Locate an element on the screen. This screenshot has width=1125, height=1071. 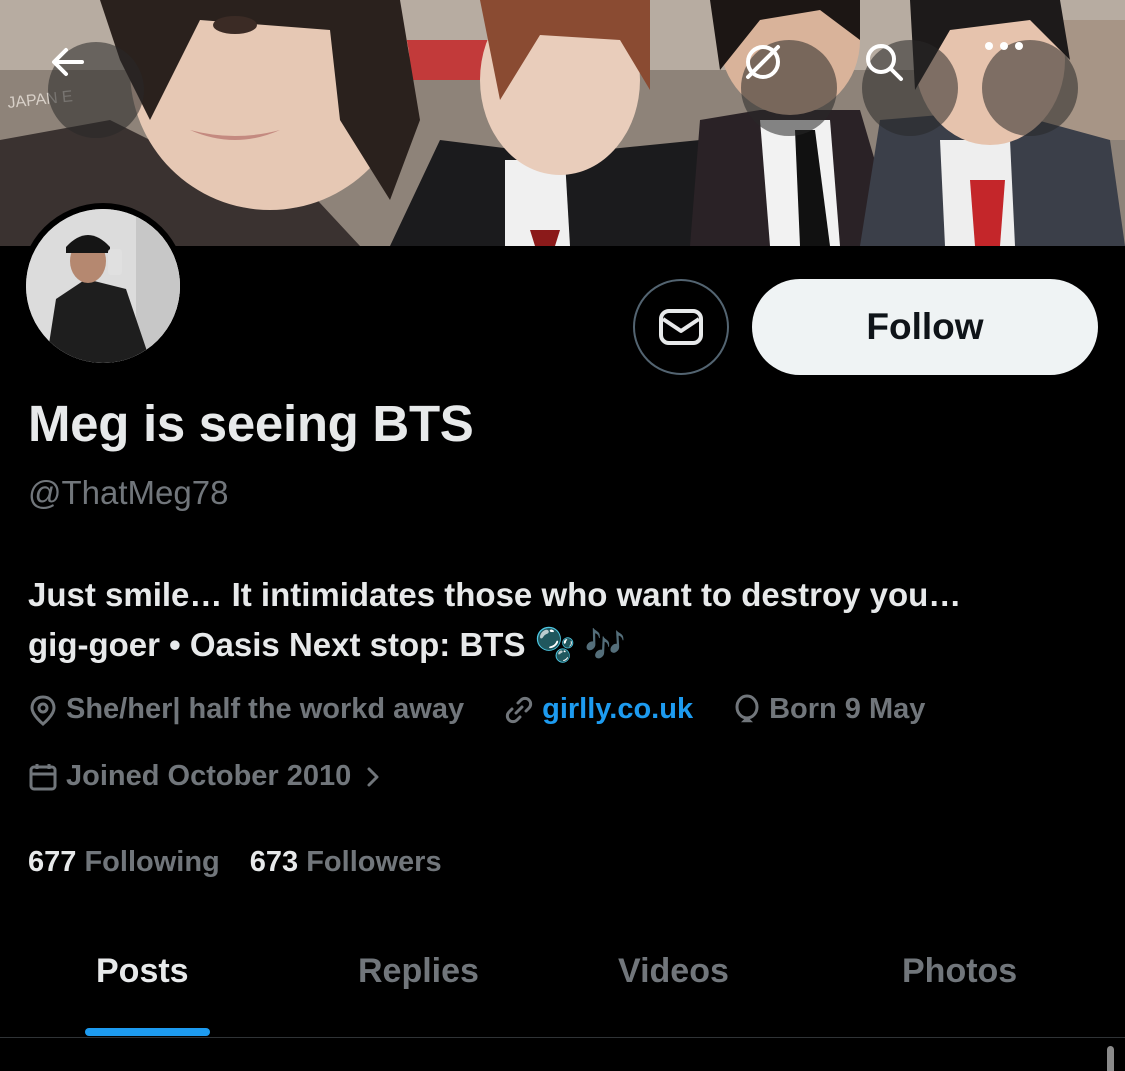
joined-row: Joined October 2010 is located at coordinates (230, 776).